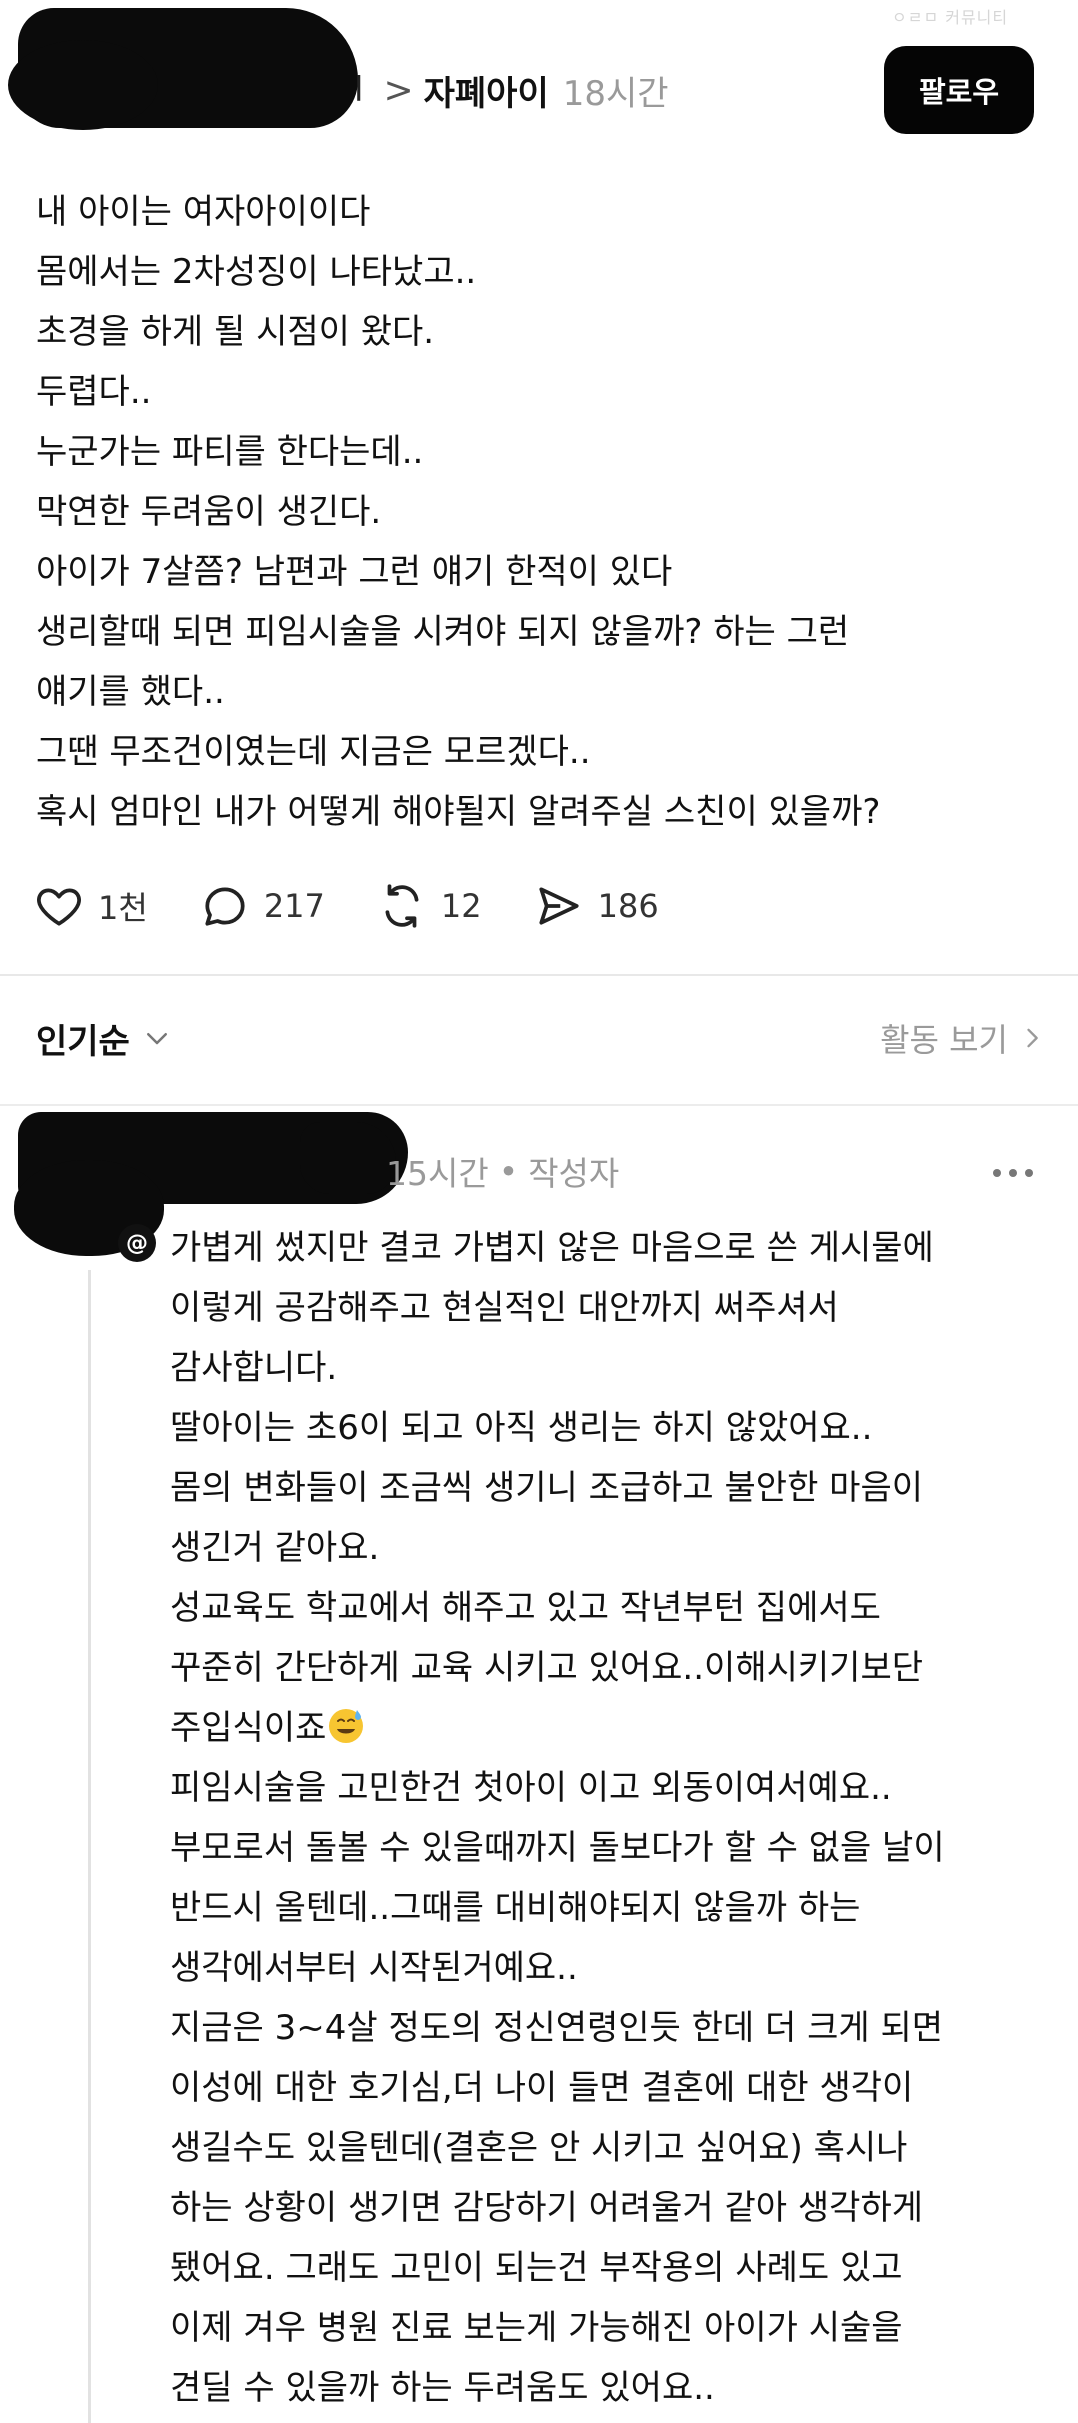 Image resolution: width=1078 pixels, height=2423 pixels. Describe the element at coordinates (539, 2148) in the screenshot. I see `reply-line: 생길수도 있을텐데(결혼은 안 시키고 싶어요) 혹시나` at that location.